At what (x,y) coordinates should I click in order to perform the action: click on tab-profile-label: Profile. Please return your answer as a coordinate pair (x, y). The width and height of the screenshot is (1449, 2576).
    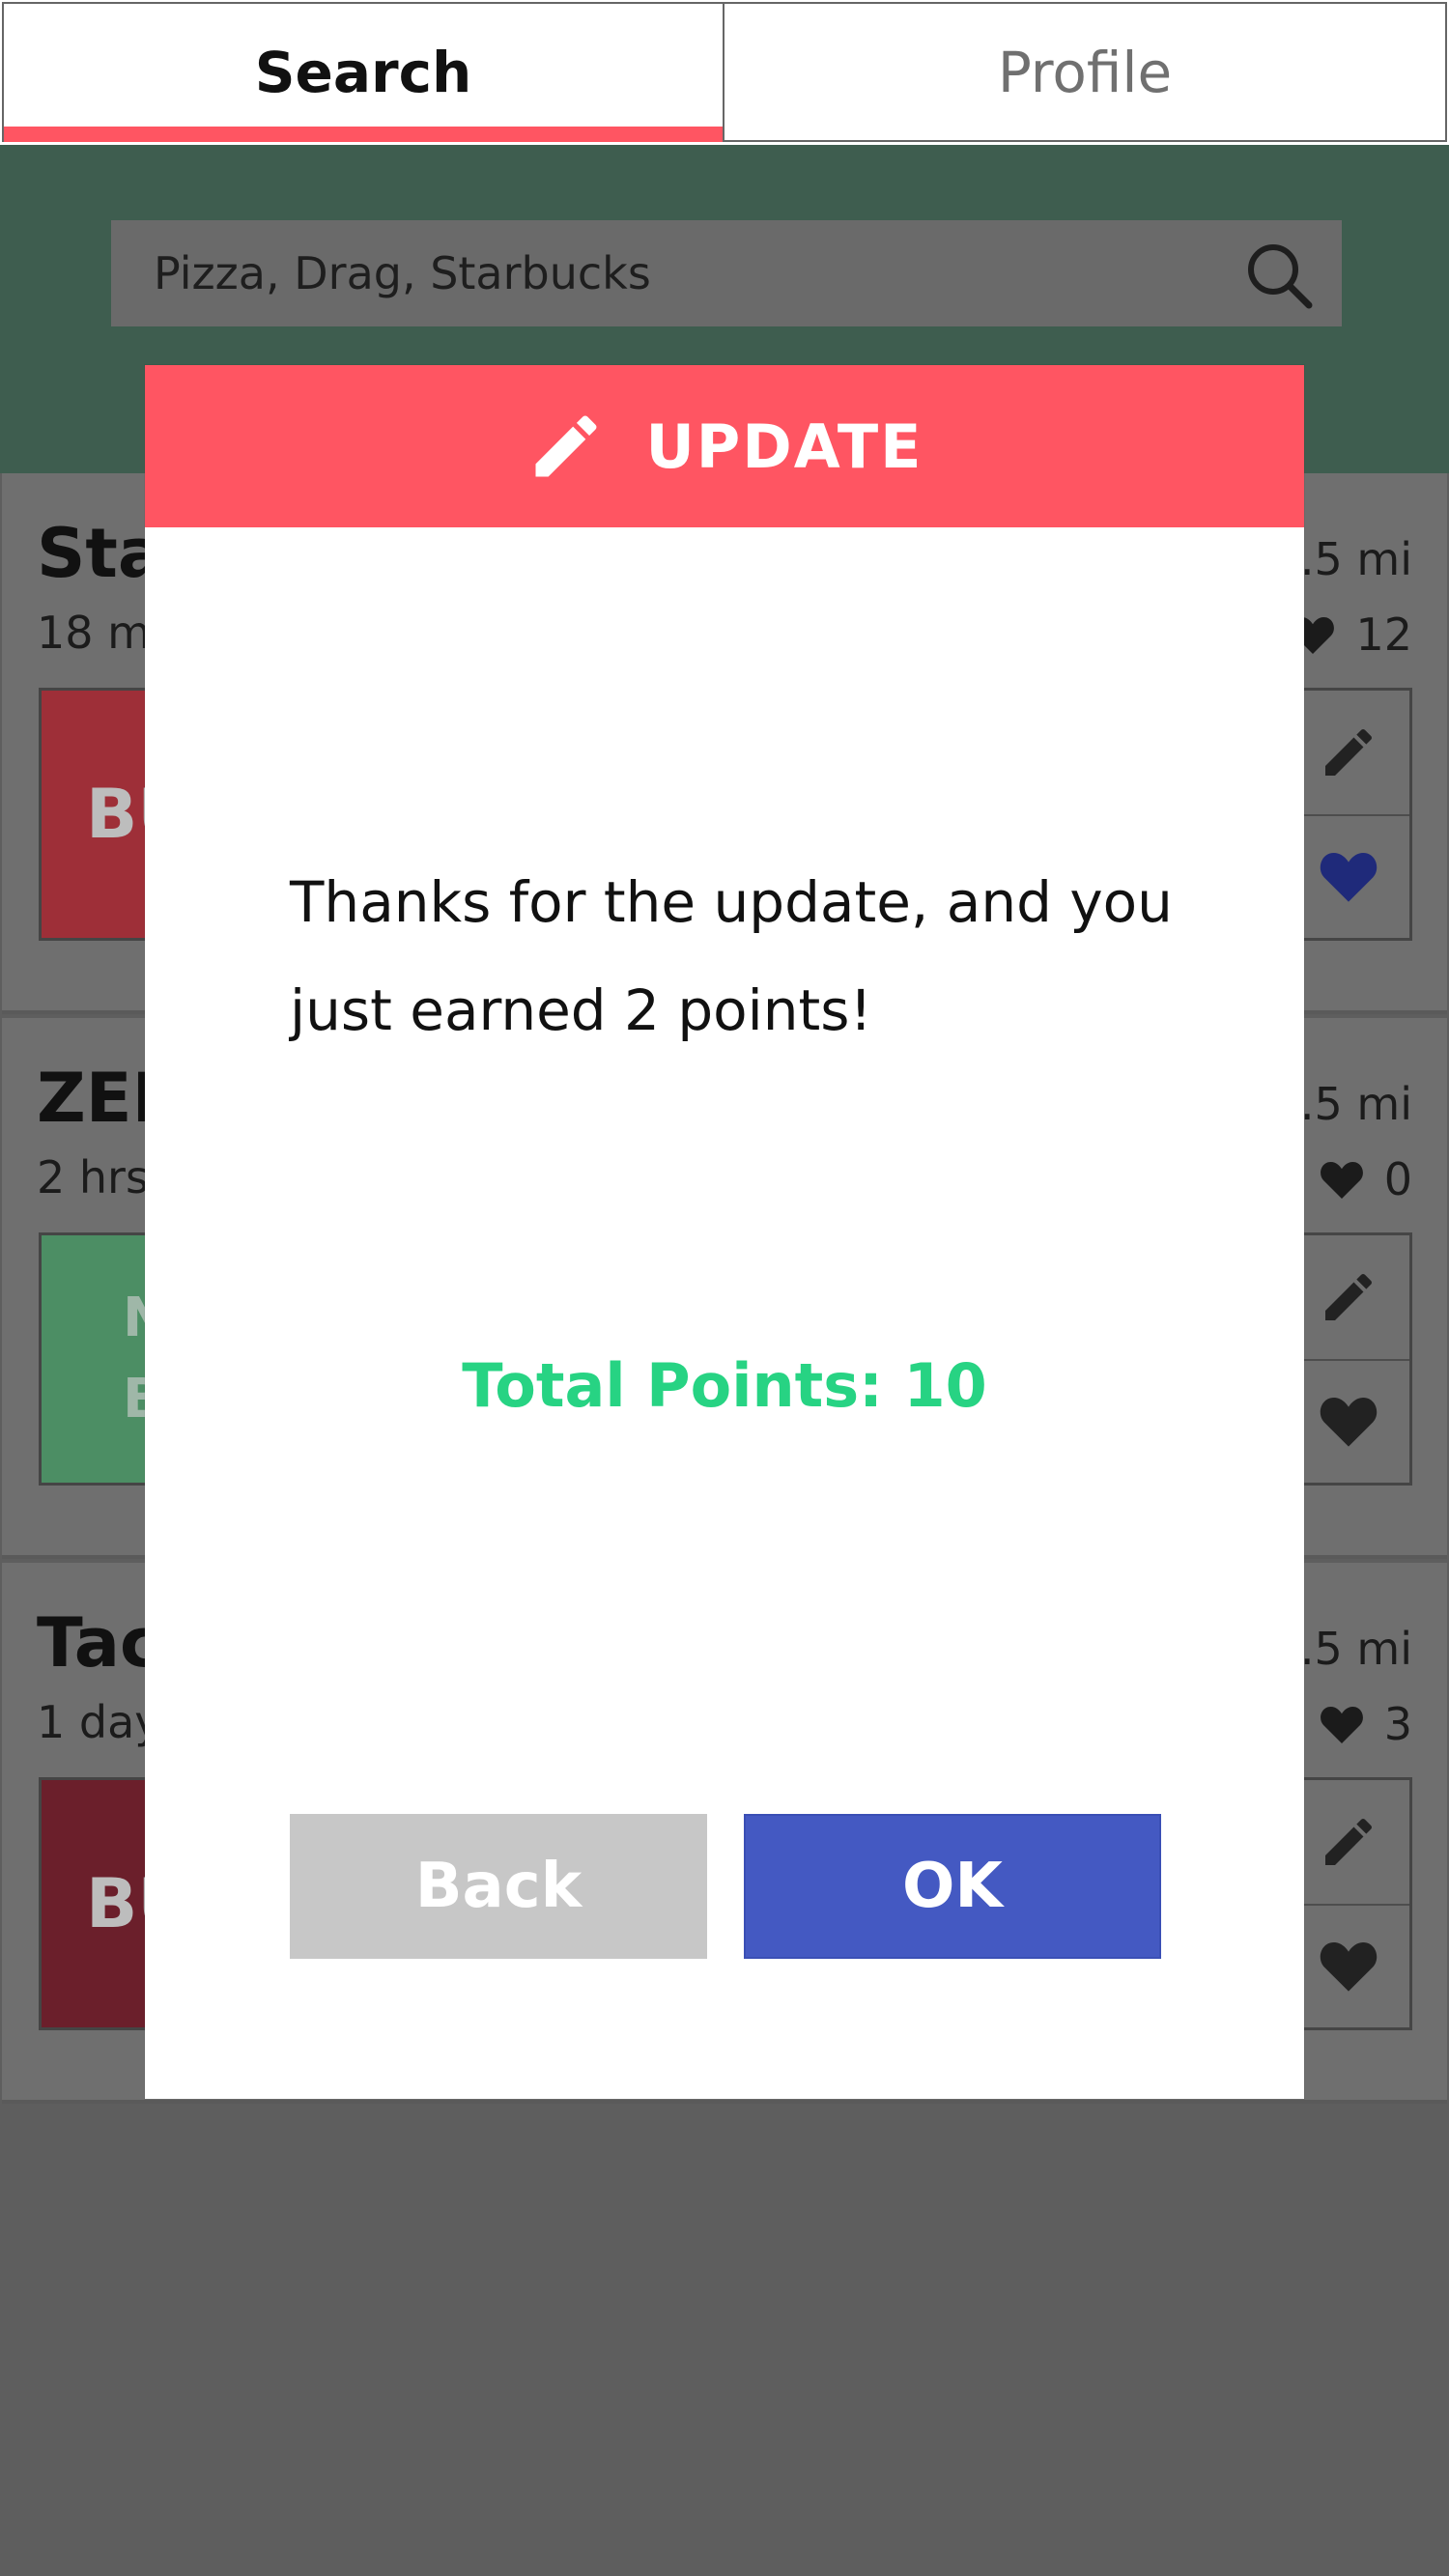
    Looking at the image, I should click on (1085, 72).